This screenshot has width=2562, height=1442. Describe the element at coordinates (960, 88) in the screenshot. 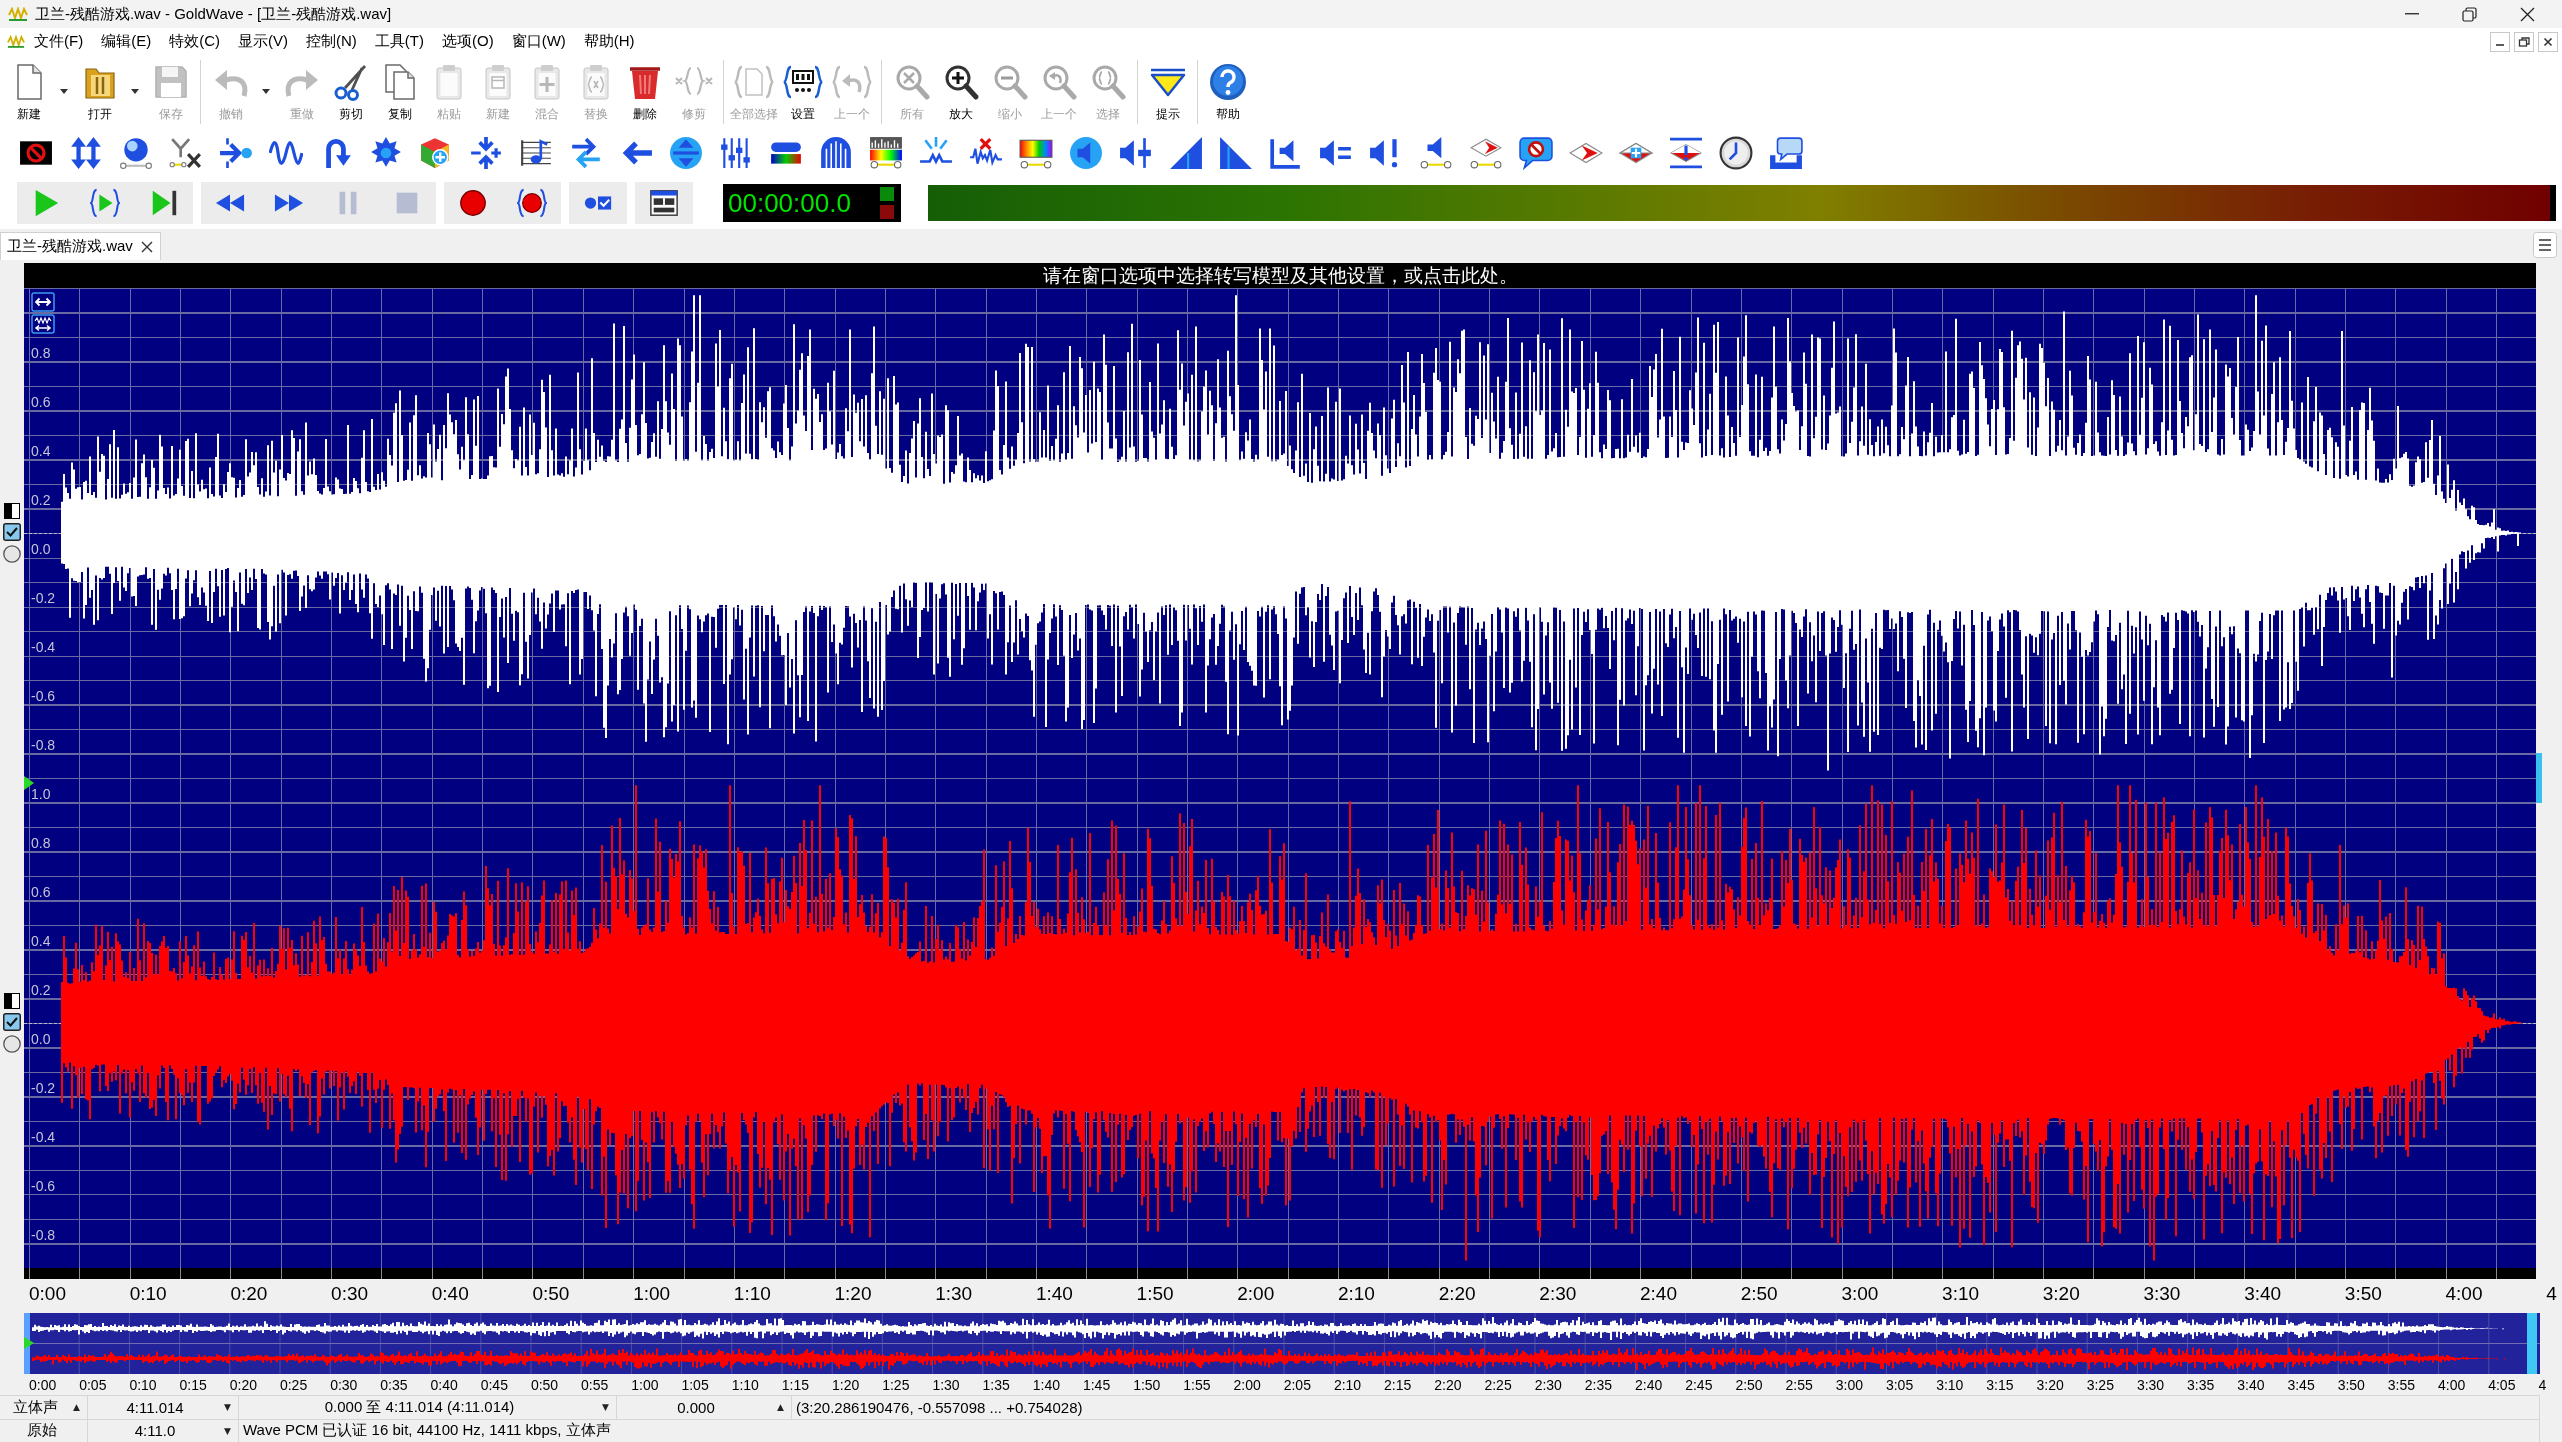

I see `toolbar-button: 放大` at that location.